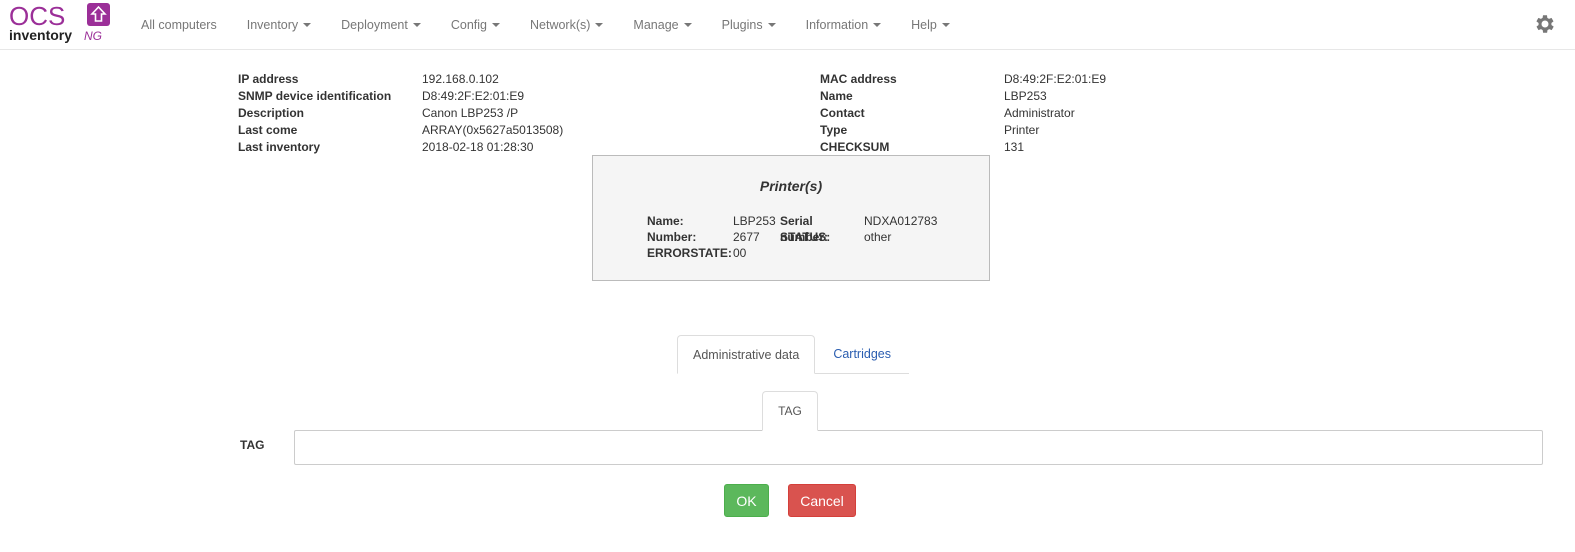  What do you see at coordinates (656, 25) in the screenshot?
I see `nav-item-label: Manage` at bounding box center [656, 25].